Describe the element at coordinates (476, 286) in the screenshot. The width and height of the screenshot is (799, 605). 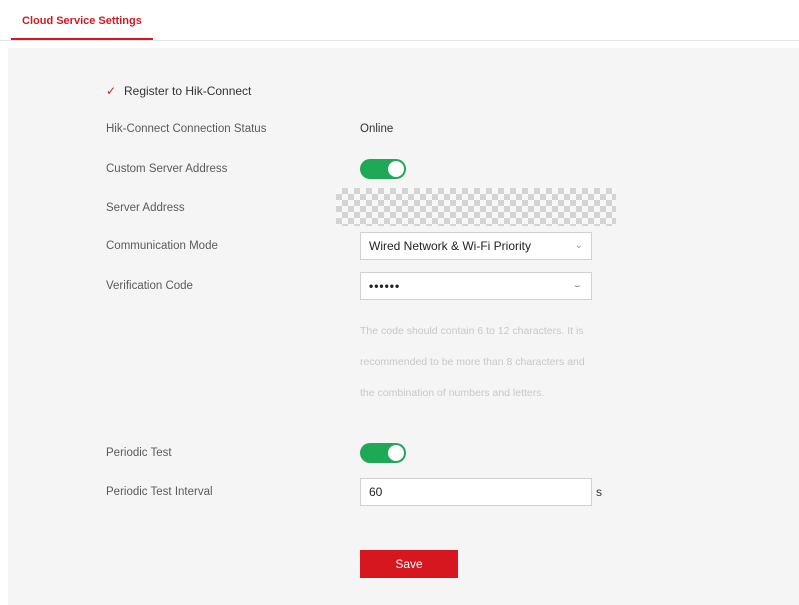
I see `verification-code-input: •••••• ⌣` at that location.